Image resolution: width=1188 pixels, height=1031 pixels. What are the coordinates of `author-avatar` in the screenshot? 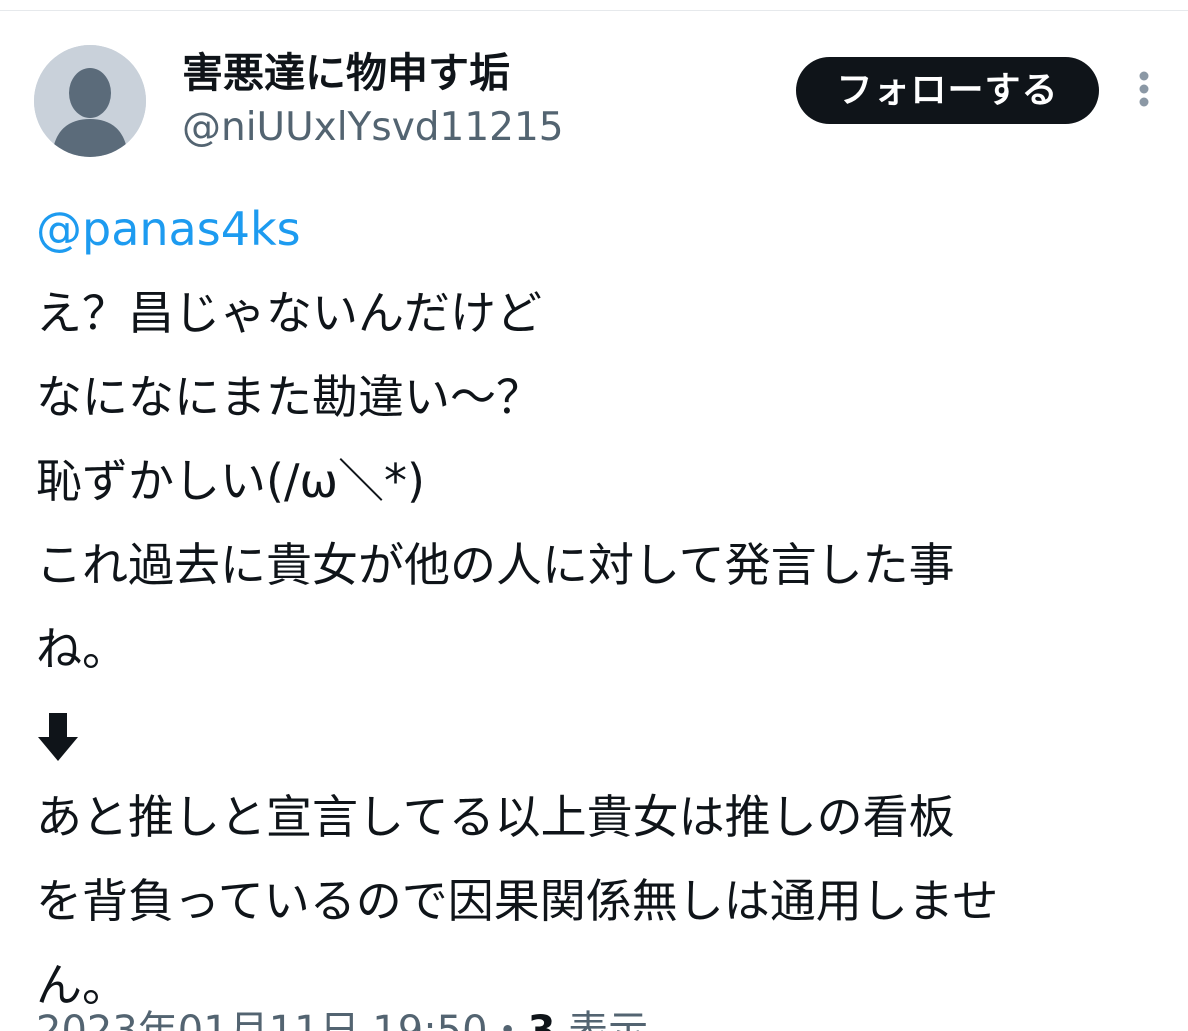 It's located at (90, 101).